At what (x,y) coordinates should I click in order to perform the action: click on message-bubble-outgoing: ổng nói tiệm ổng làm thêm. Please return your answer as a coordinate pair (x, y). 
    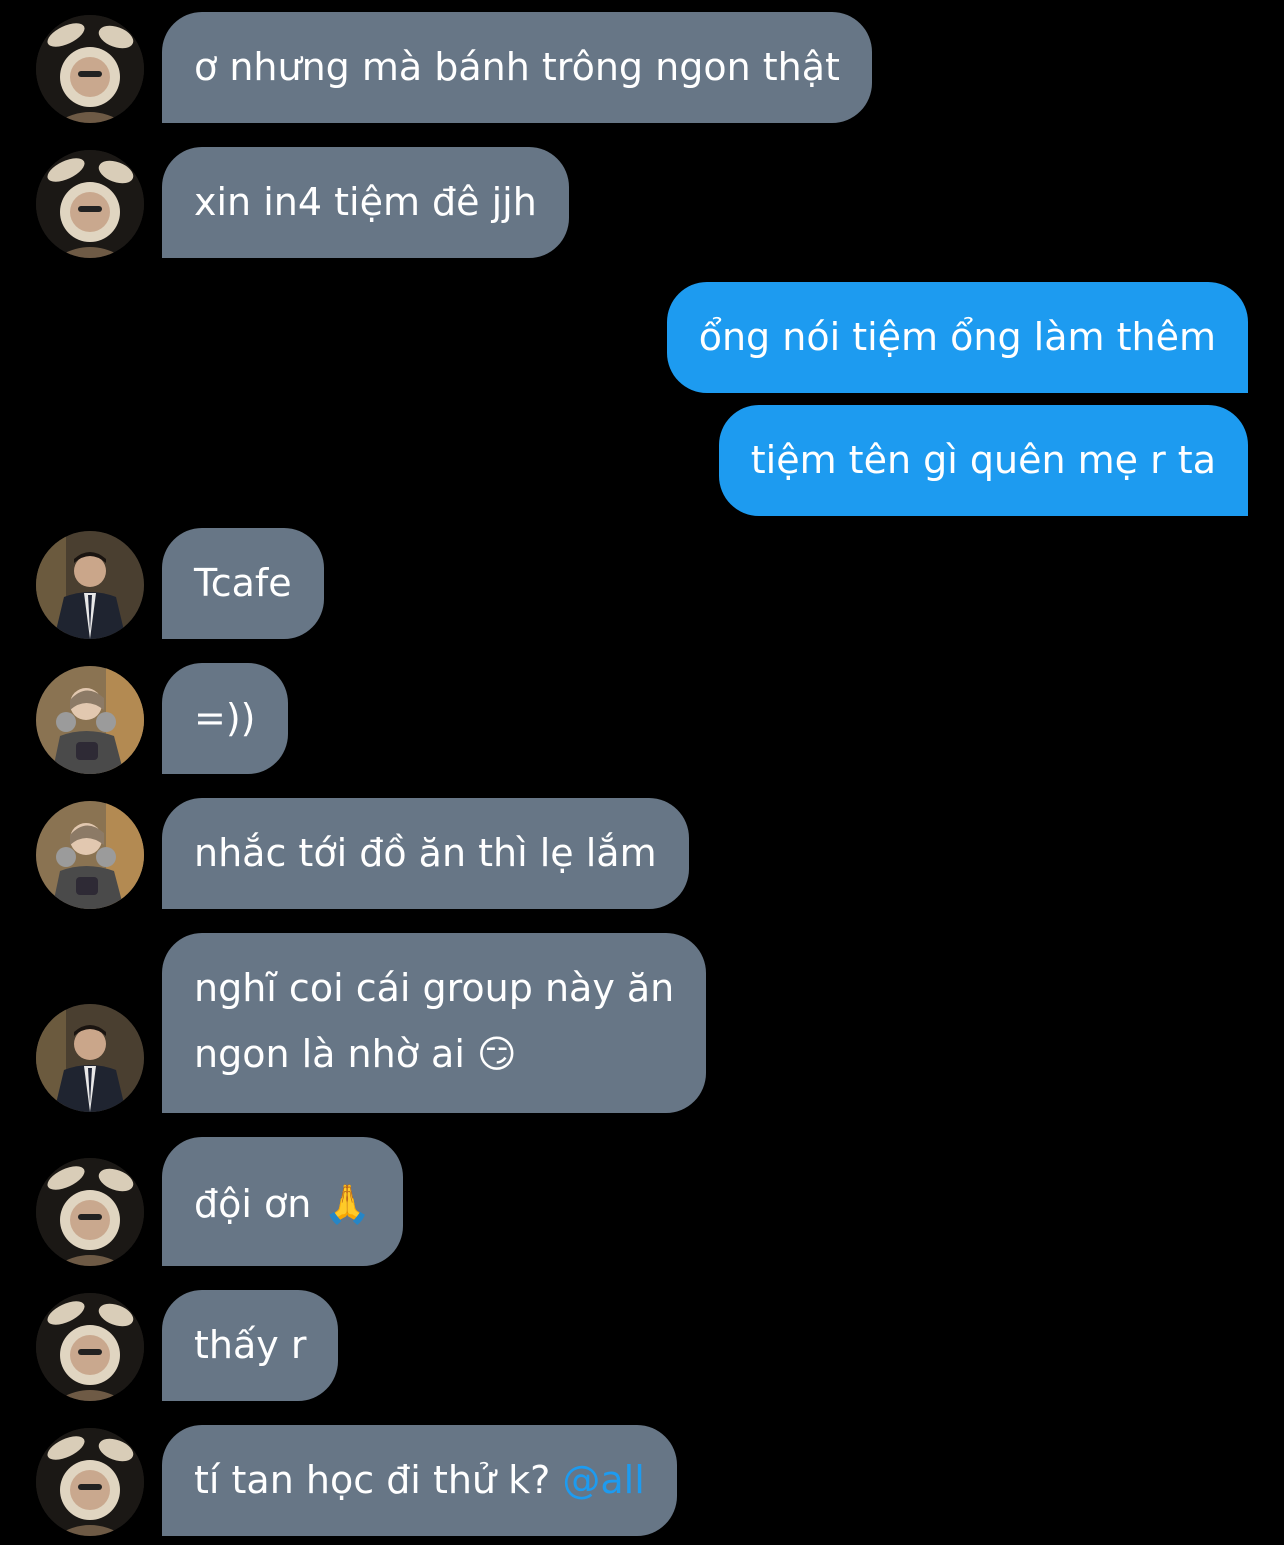
    Looking at the image, I should click on (957, 337).